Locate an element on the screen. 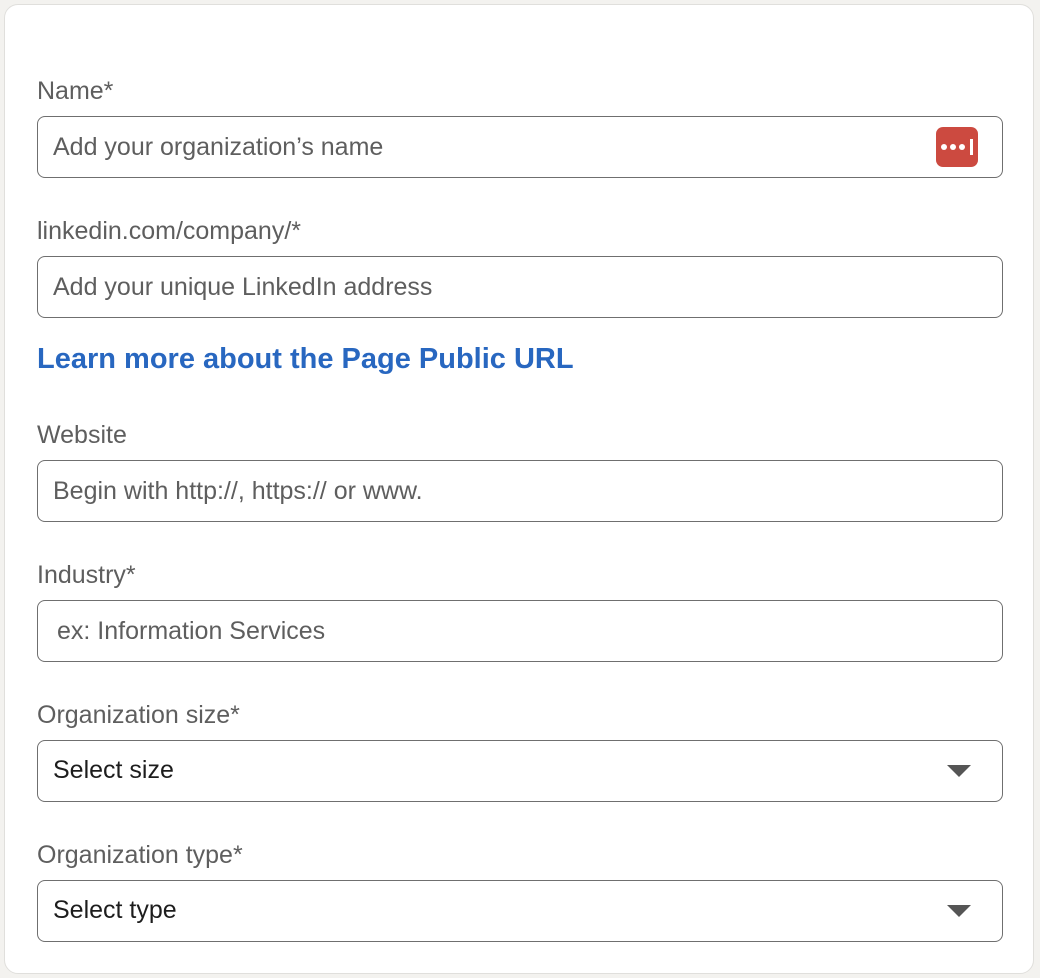  industry-field-box is located at coordinates (520, 631).